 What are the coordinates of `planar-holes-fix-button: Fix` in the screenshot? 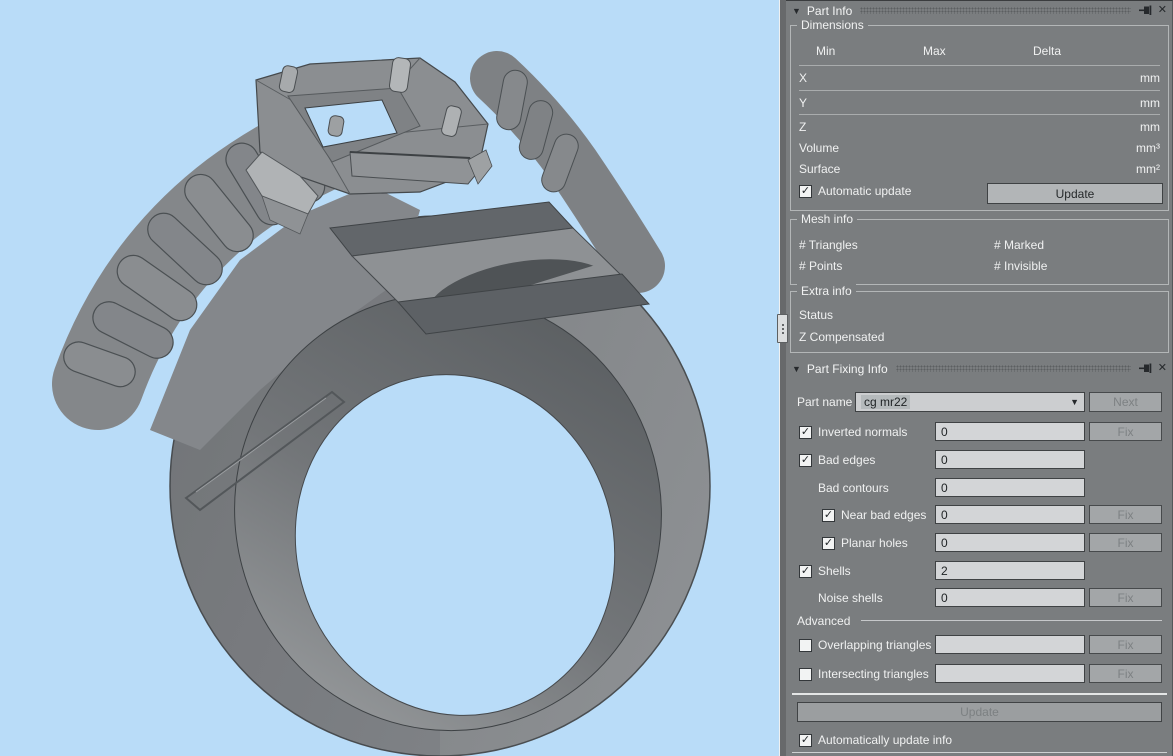 It's located at (1125, 542).